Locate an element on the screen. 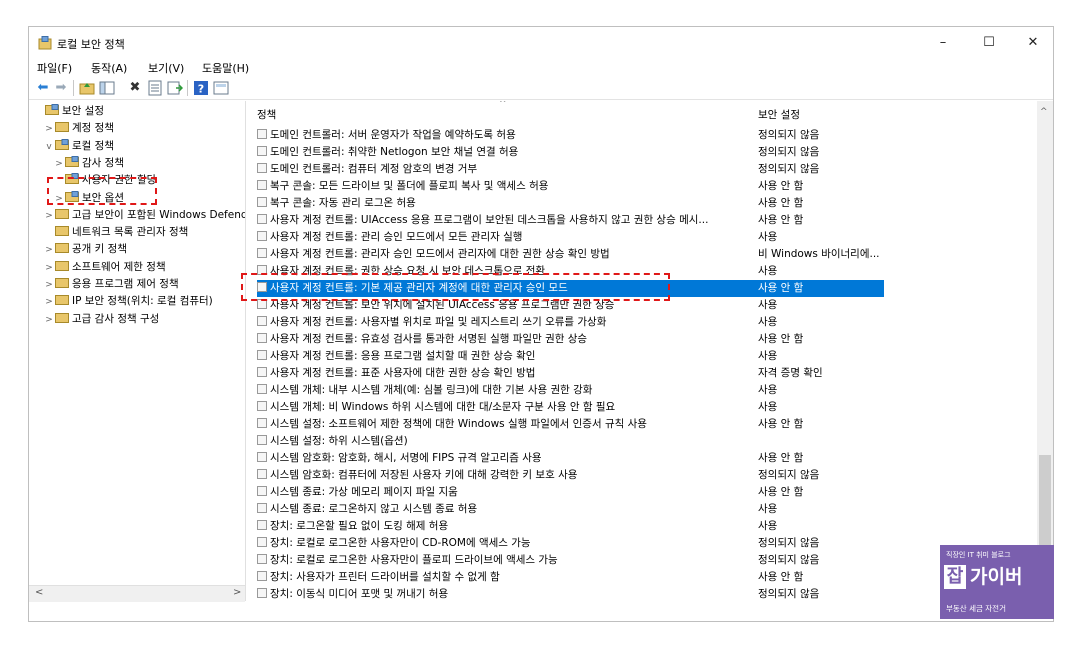 This screenshot has width=1082, height=650. policy-name: 도메인 컨트롤러: 취약한 Netlogon 보안 채널 연결 허용 is located at coordinates (394, 152).